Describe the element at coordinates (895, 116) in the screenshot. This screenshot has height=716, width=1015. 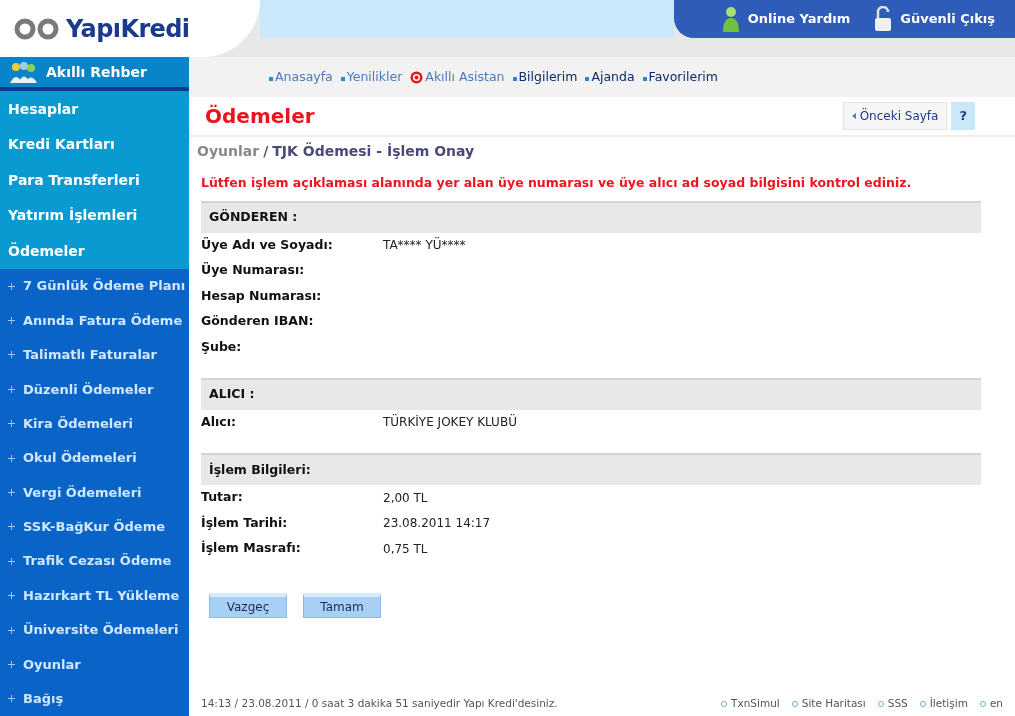
I see `back-button: Önceki Sayfa` at that location.